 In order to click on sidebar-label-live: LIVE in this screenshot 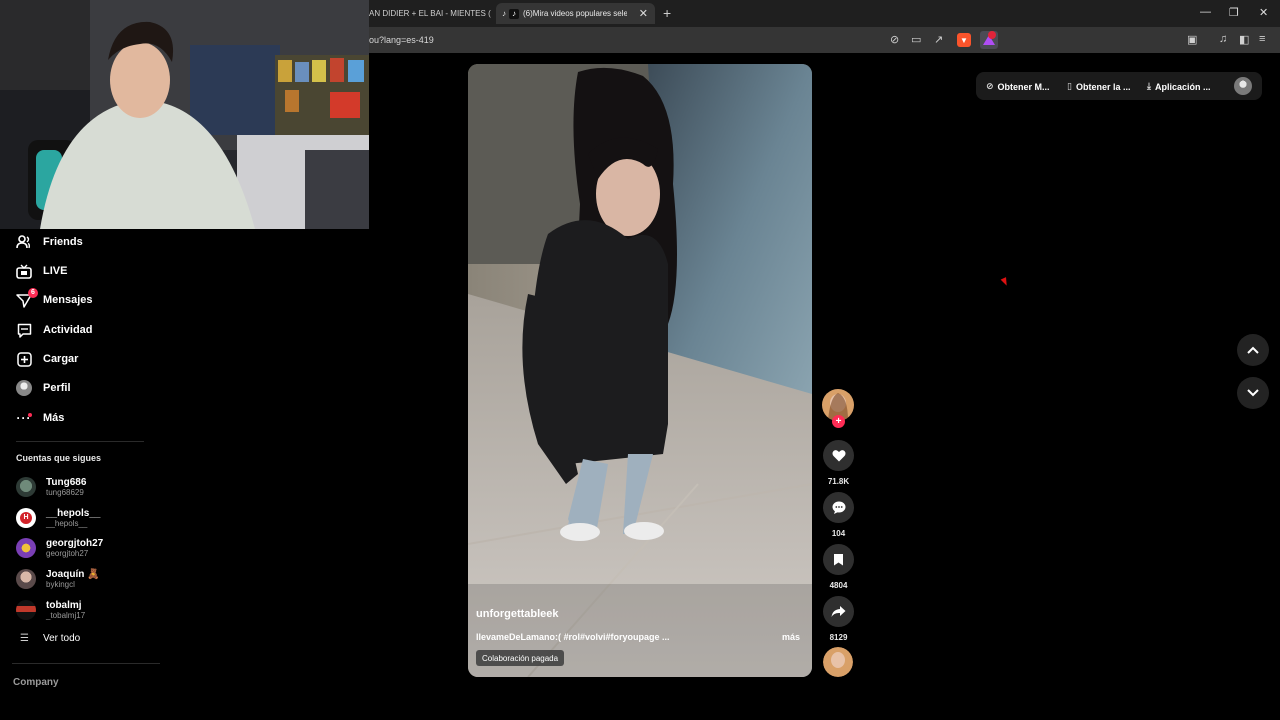, I will do `click(55, 271)`.